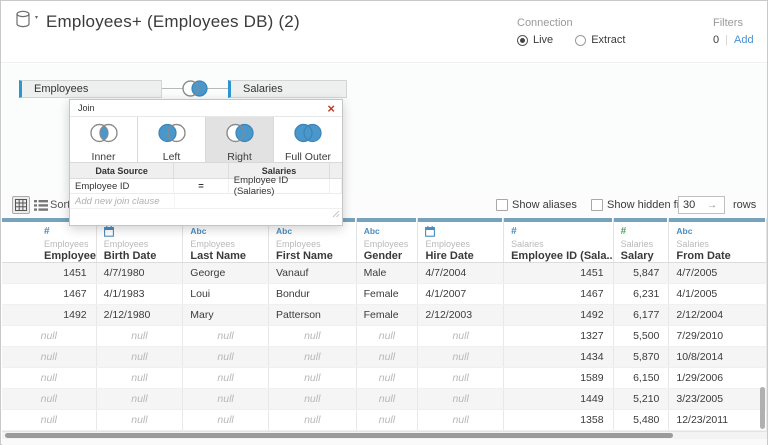 Image resolution: width=768 pixels, height=445 pixels. I want to click on grid-cell: 4/1/2007, so click(461, 294).